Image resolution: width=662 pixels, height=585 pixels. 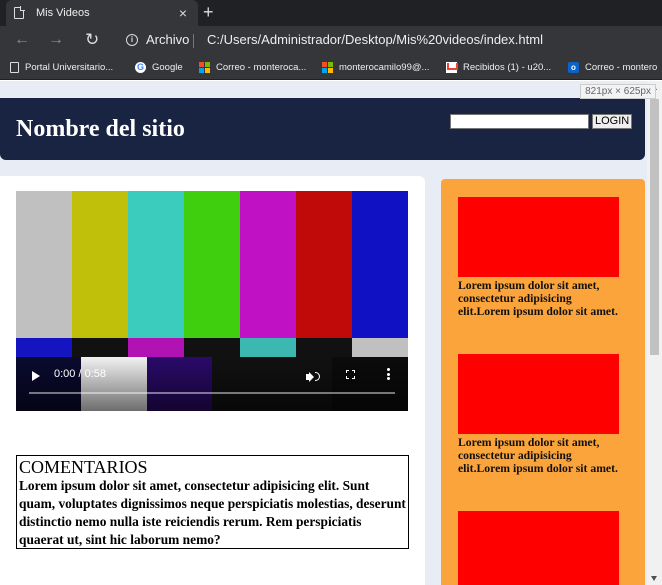 I want to click on video-time: 0:00 / 0:58, so click(x=80, y=374).